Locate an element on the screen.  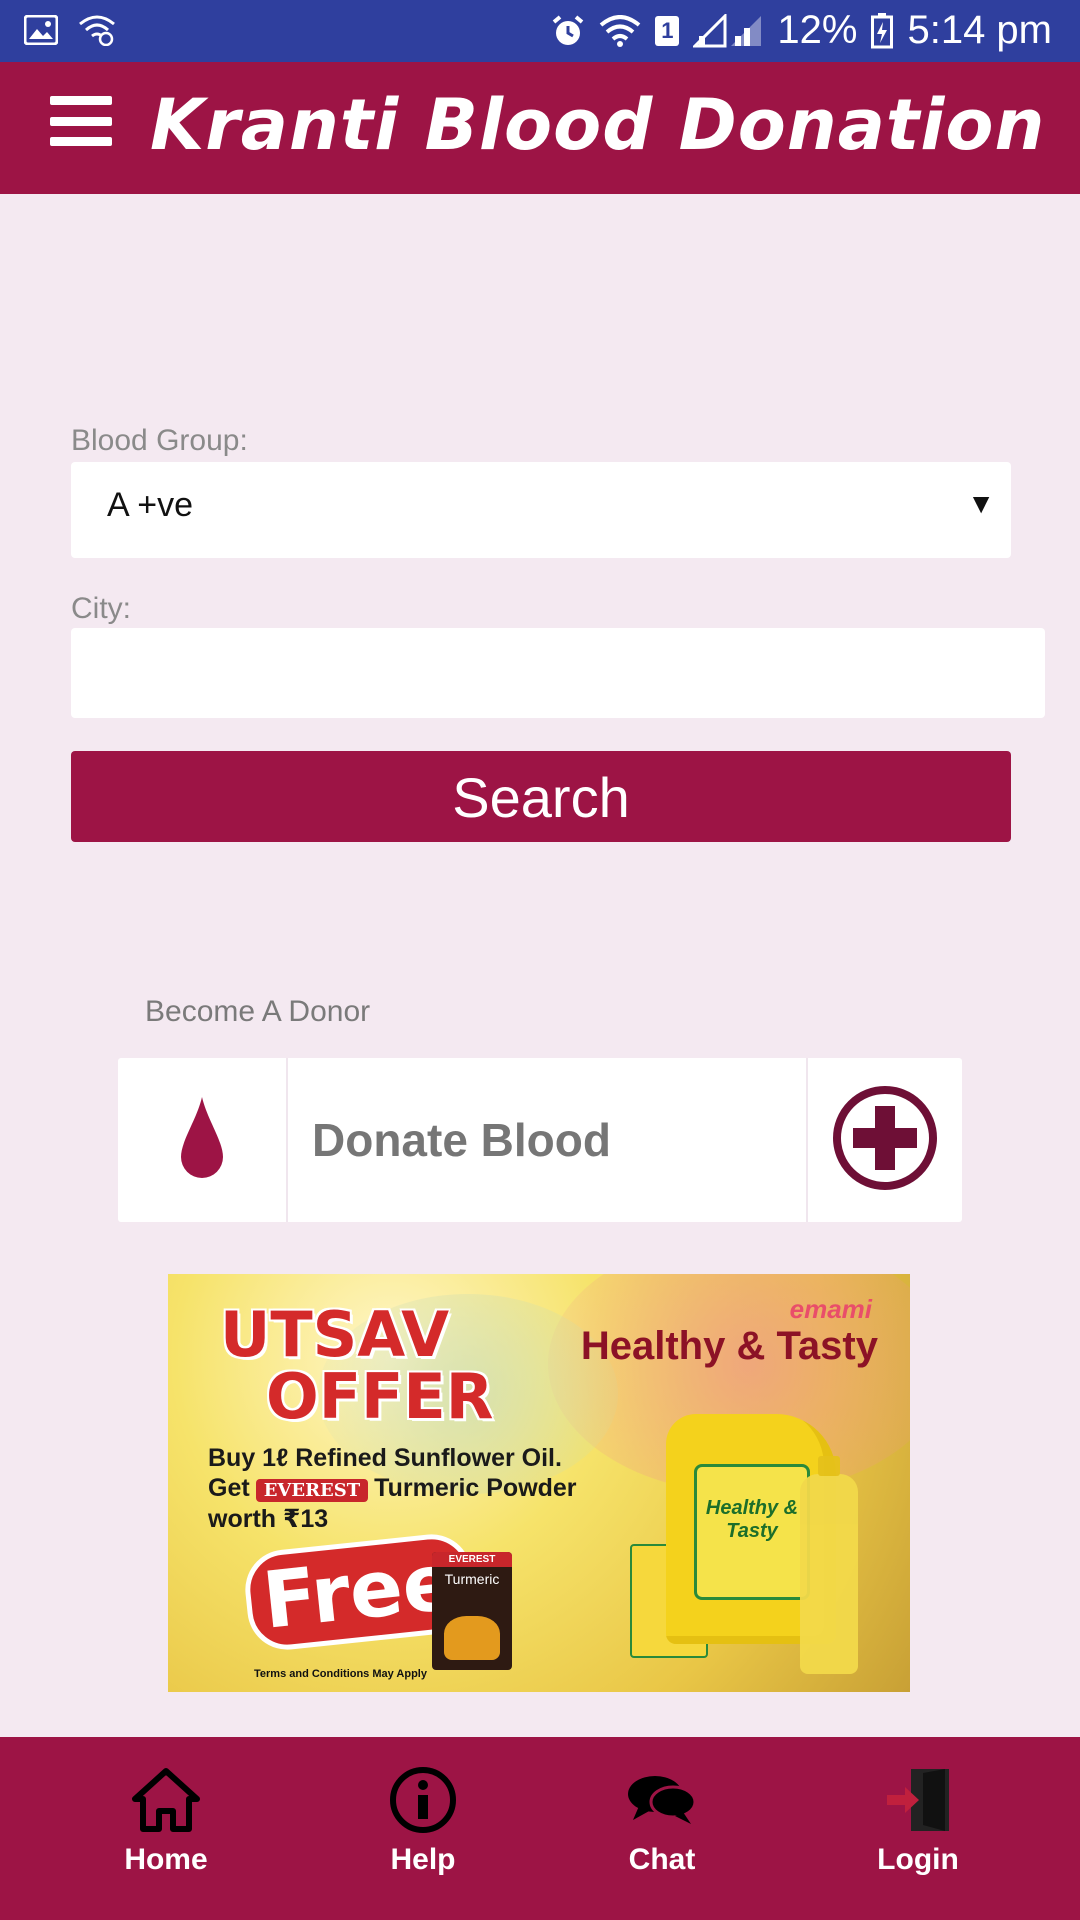
dropdown-arrow-icon: ▼ is located at coordinates (981, 503).